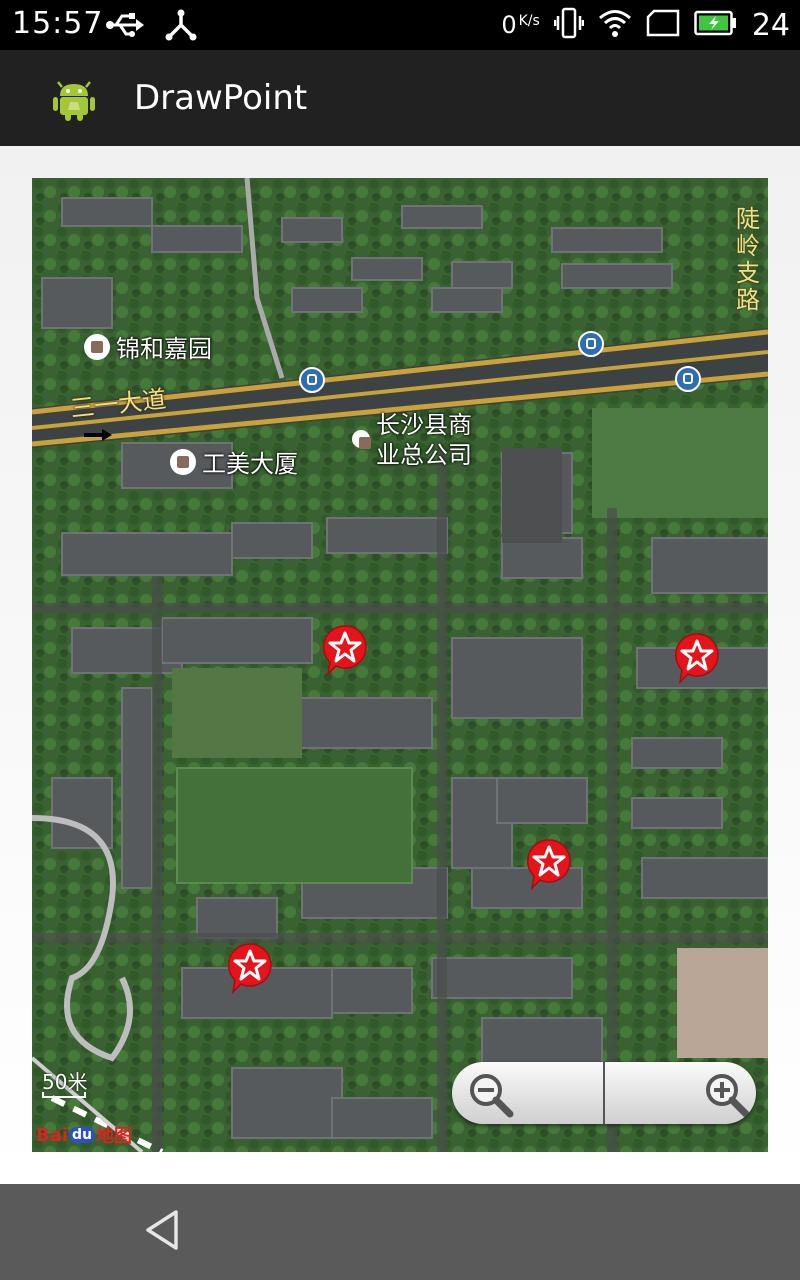 This screenshot has width=800, height=1280. I want to click on location-dot-icon, so click(361, 439).